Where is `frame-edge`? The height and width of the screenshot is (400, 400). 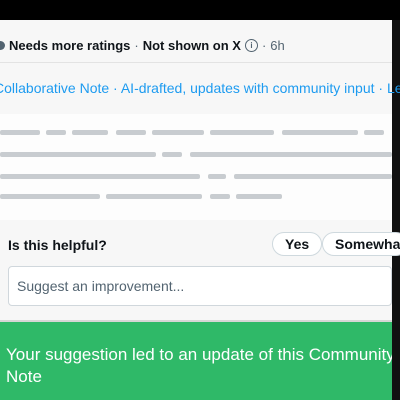
frame-edge is located at coordinates (396, 210).